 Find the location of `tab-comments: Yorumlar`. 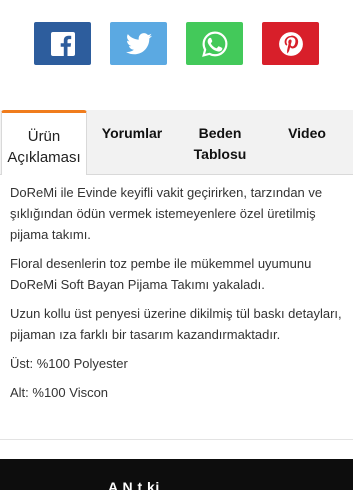

tab-comments: Yorumlar is located at coordinates (132, 142).